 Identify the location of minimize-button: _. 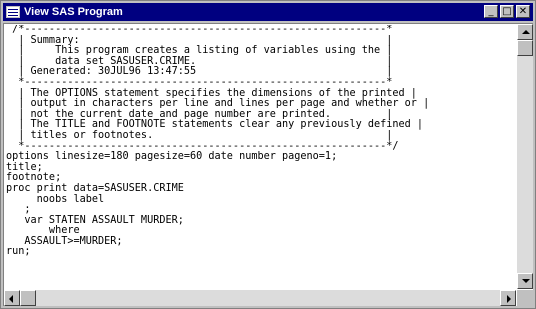
(491, 11).